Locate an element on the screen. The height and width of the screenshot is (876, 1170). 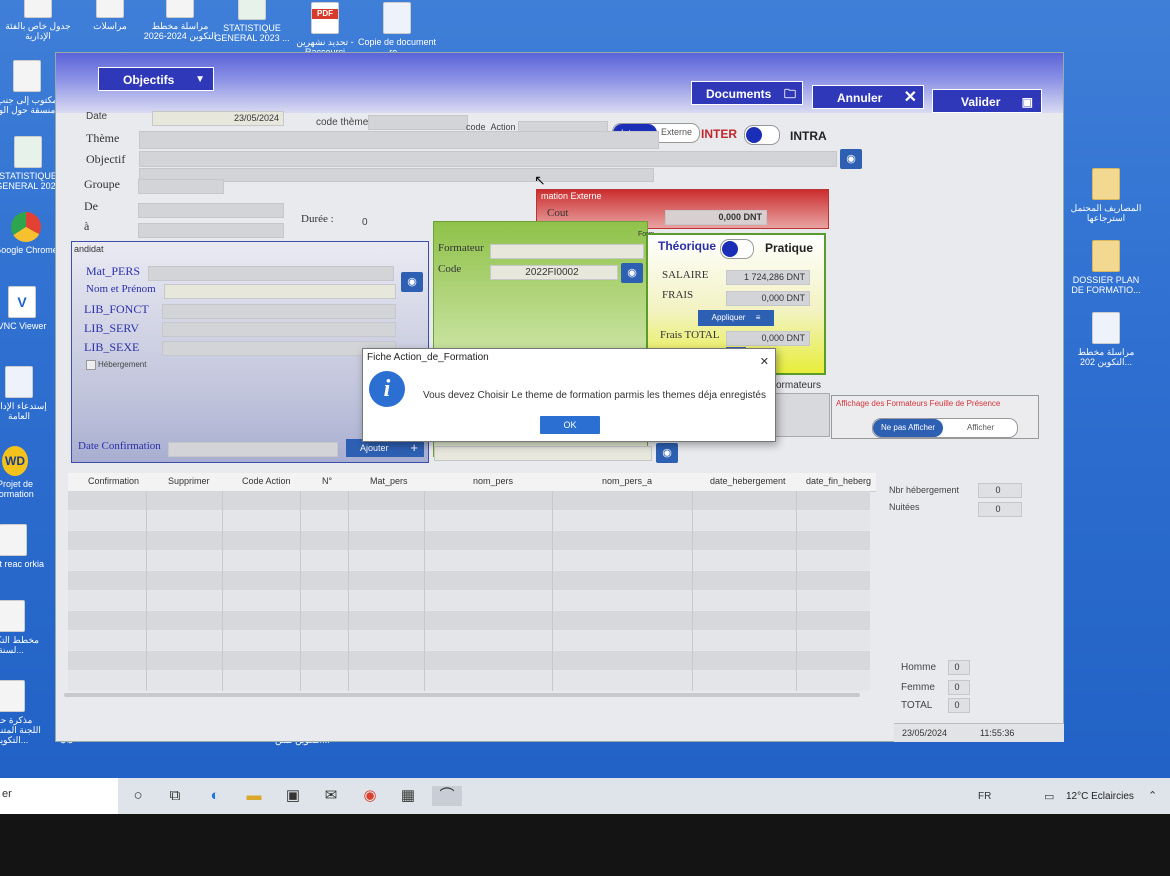
task-view-icon: ⧉ is located at coordinates (175, 796).